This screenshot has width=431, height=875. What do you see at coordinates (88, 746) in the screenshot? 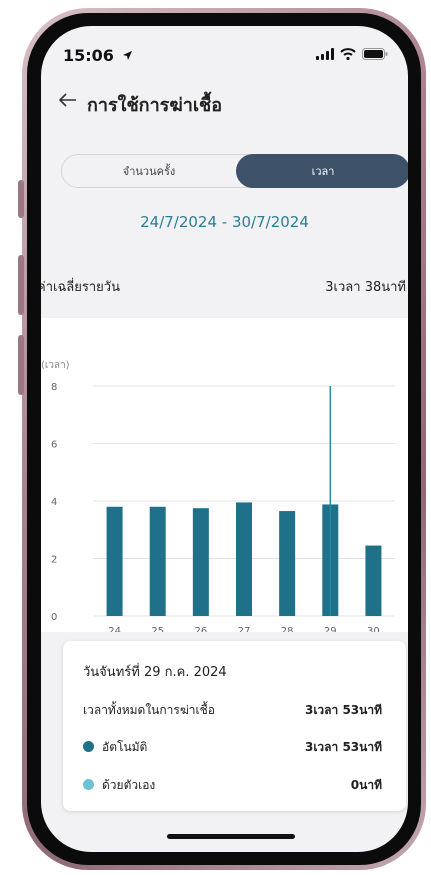
I see `auto-dot-icon` at bounding box center [88, 746].